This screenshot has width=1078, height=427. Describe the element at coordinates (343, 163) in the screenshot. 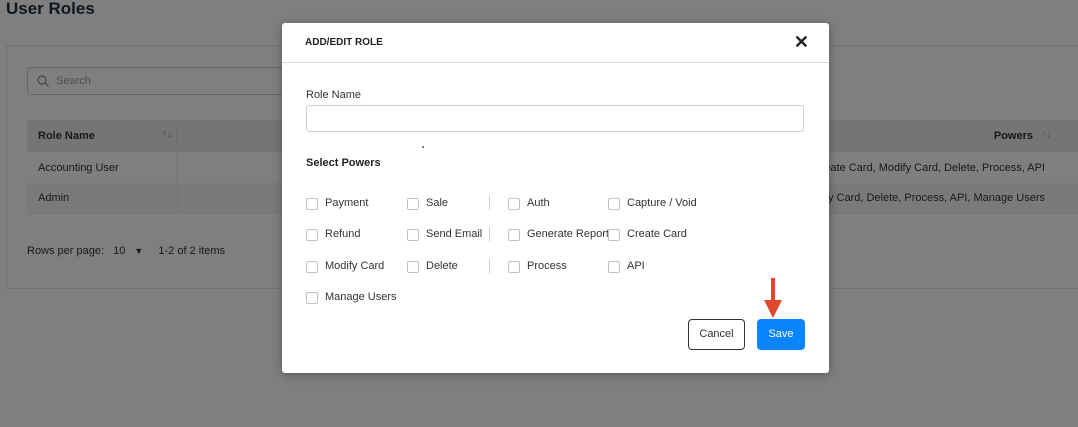

I see `select-powers-heading: Select Powers` at that location.